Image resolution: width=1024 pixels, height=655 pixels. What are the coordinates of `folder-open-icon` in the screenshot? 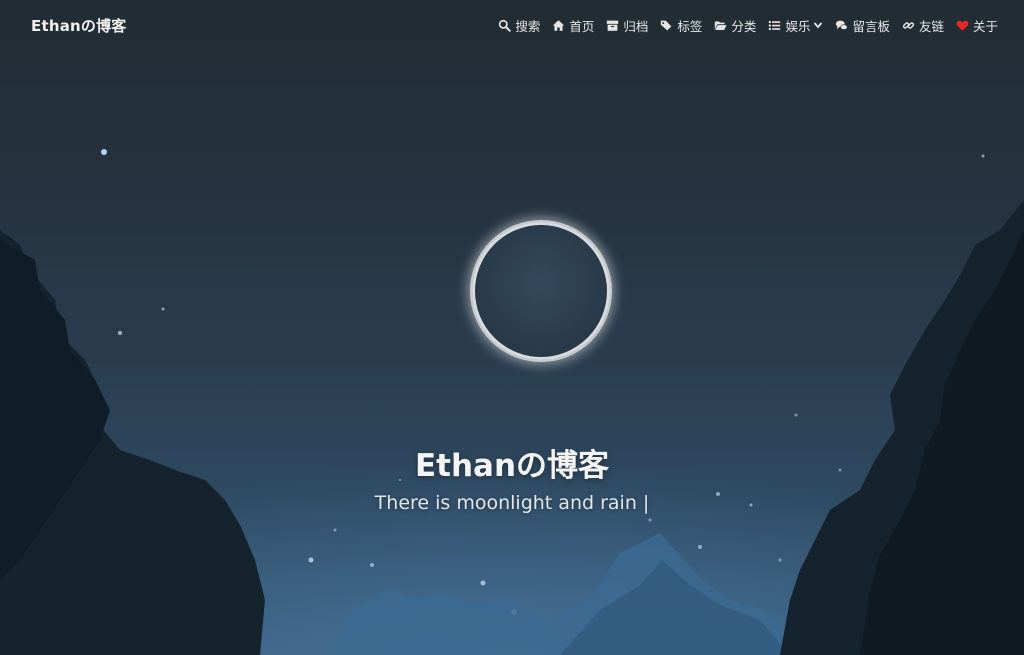 It's located at (721, 25).